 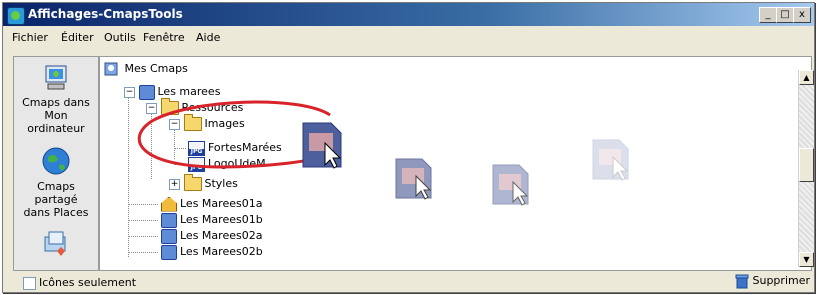 What do you see at coordinates (221, 203) in the screenshot?
I see `tree-row-label: Les Marees01a` at bounding box center [221, 203].